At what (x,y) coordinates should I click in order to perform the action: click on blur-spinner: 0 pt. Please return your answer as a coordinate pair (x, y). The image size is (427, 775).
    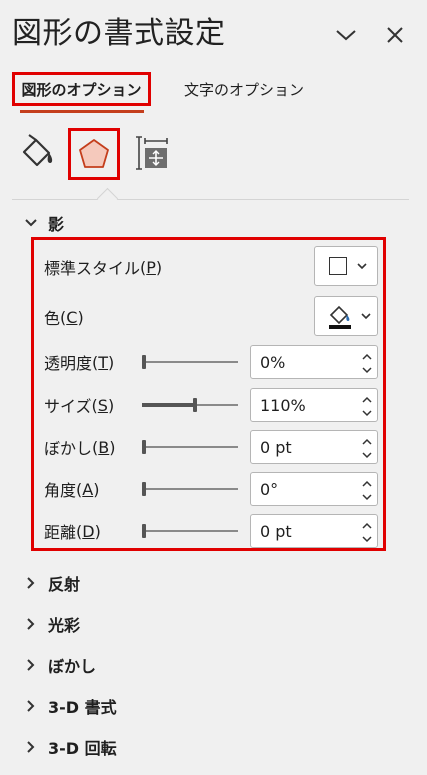
    Looking at the image, I should click on (314, 447).